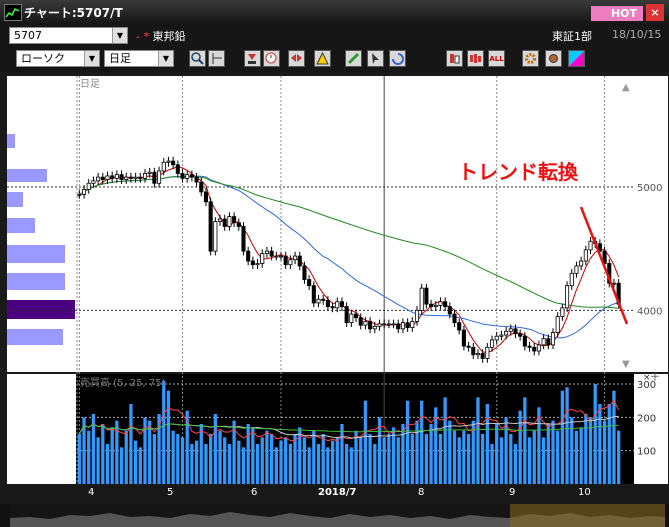  What do you see at coordinates (216, 58) in the screenshot?
I see `crosshair-icon` at bounding box center [216, 58].